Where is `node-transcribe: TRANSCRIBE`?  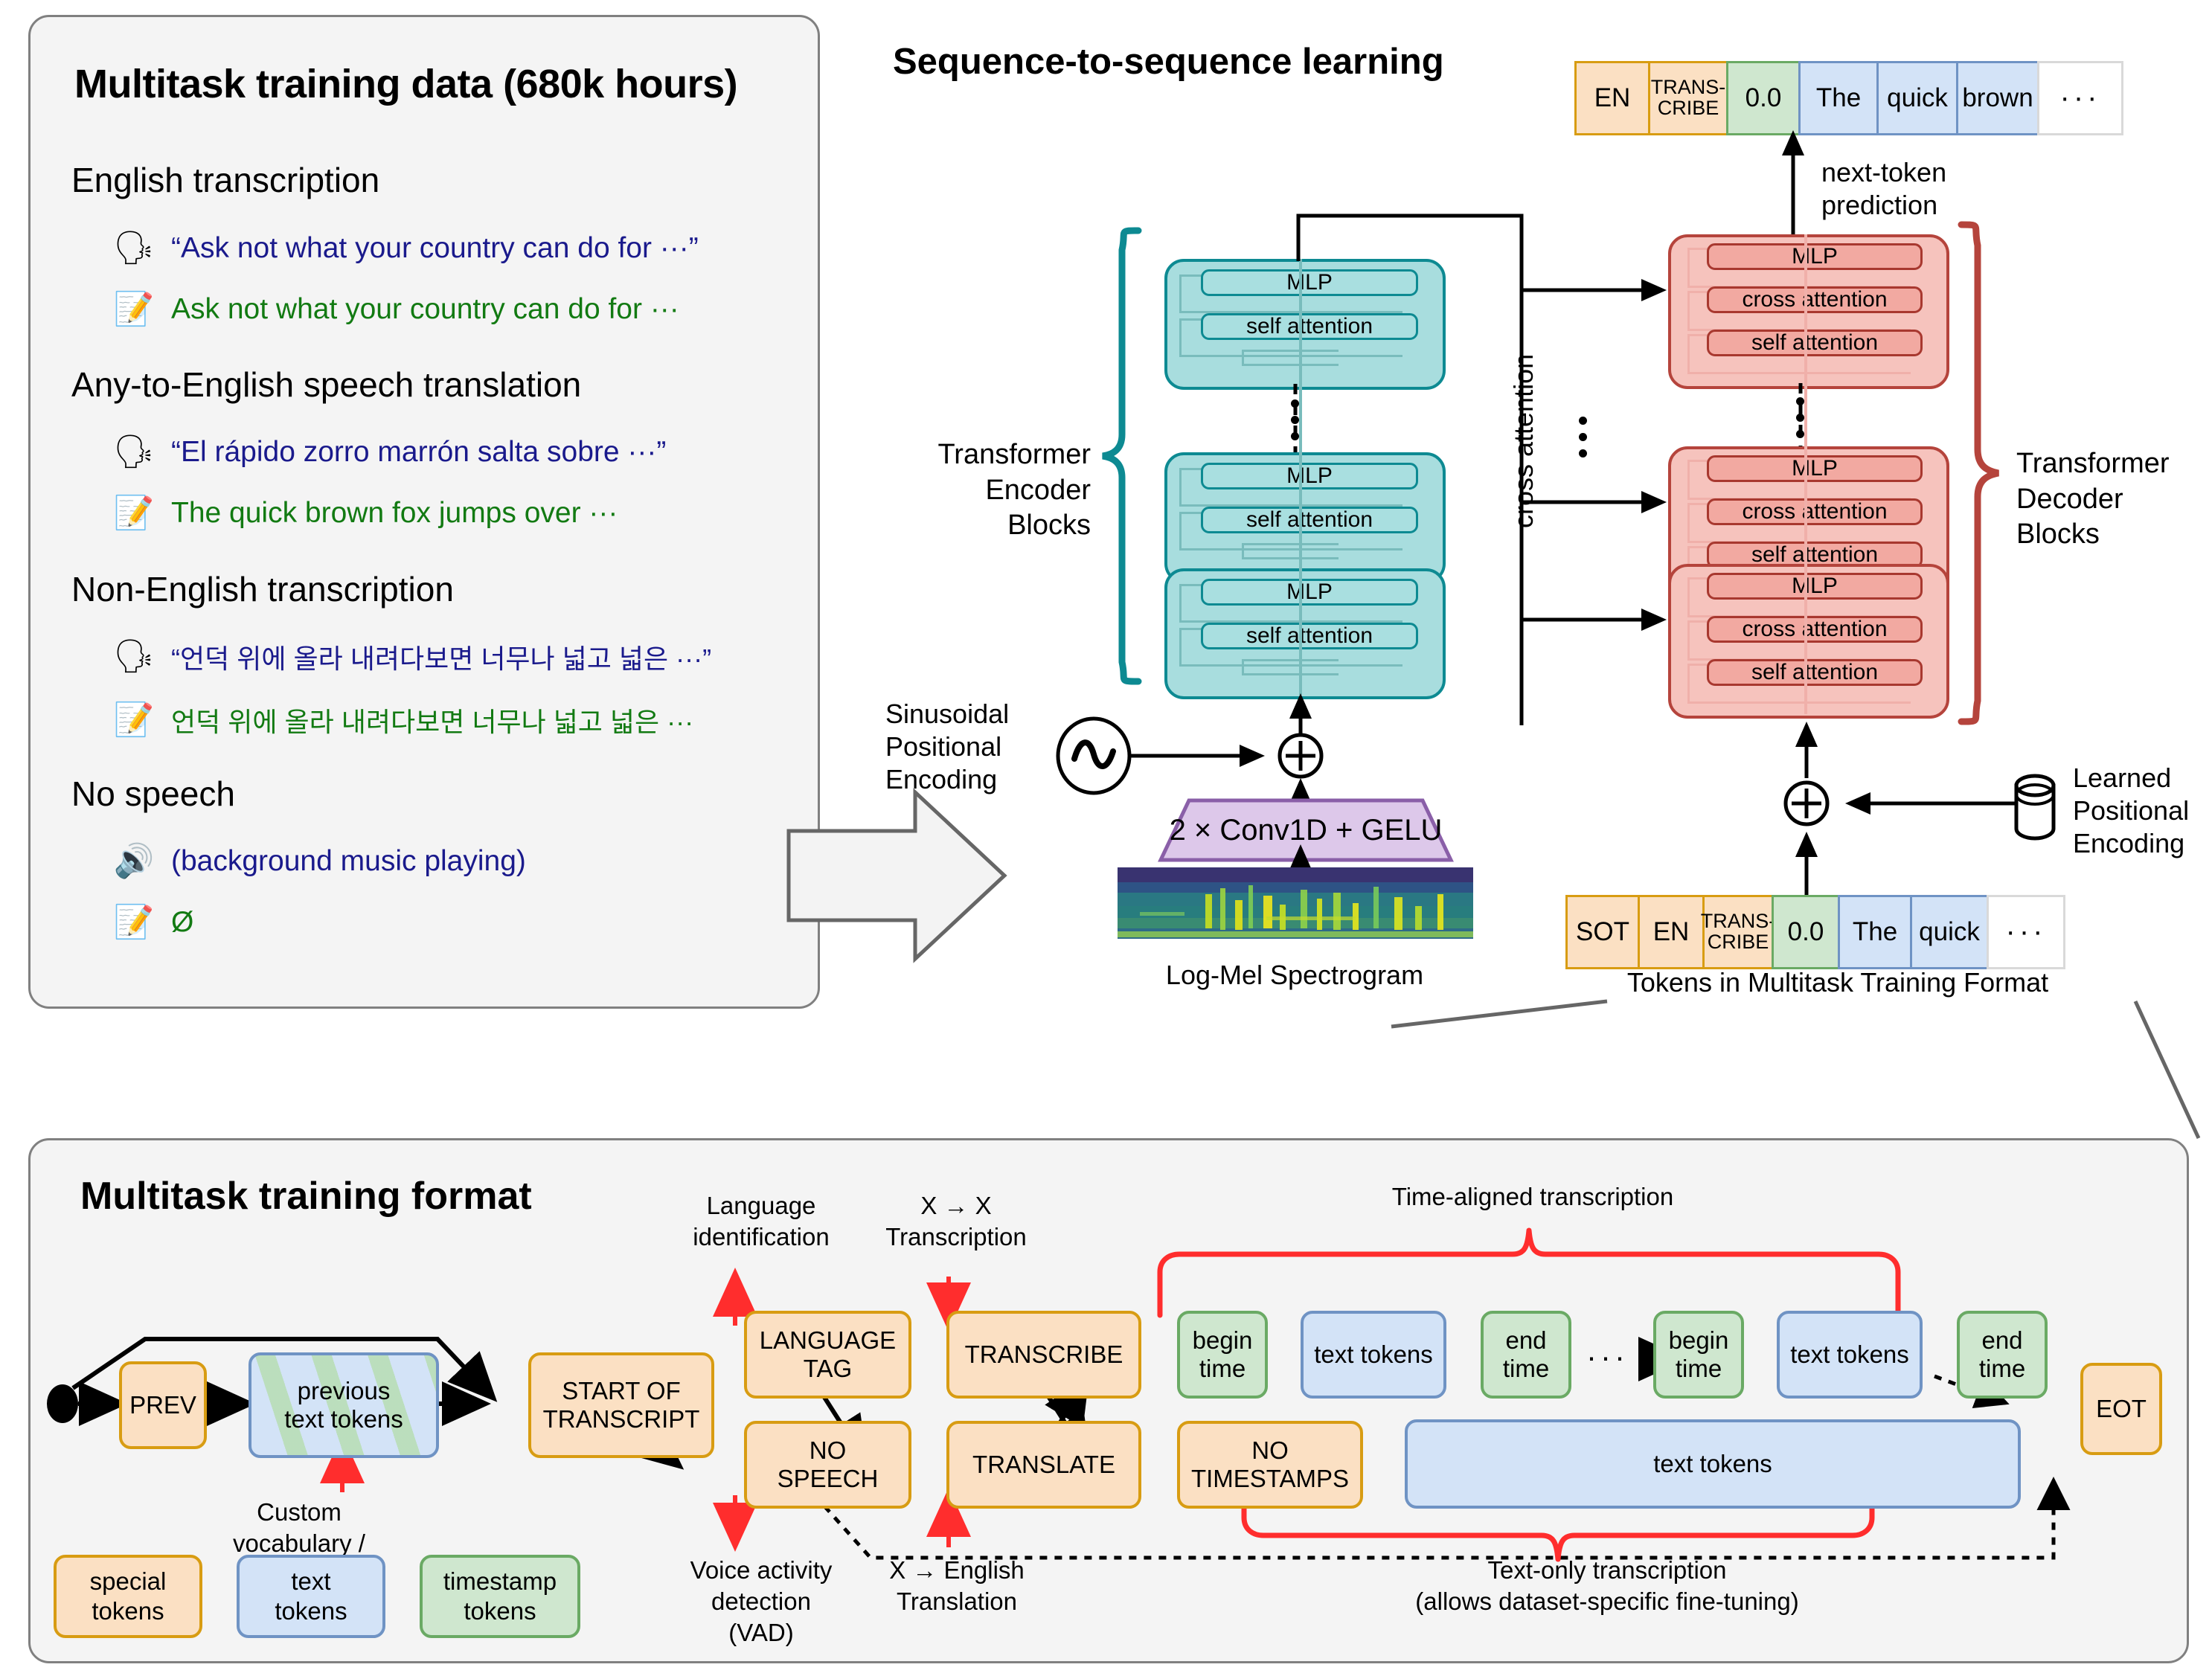
node-transcribe: TRANSCRIBE is located at coordinates (1043, 1355).